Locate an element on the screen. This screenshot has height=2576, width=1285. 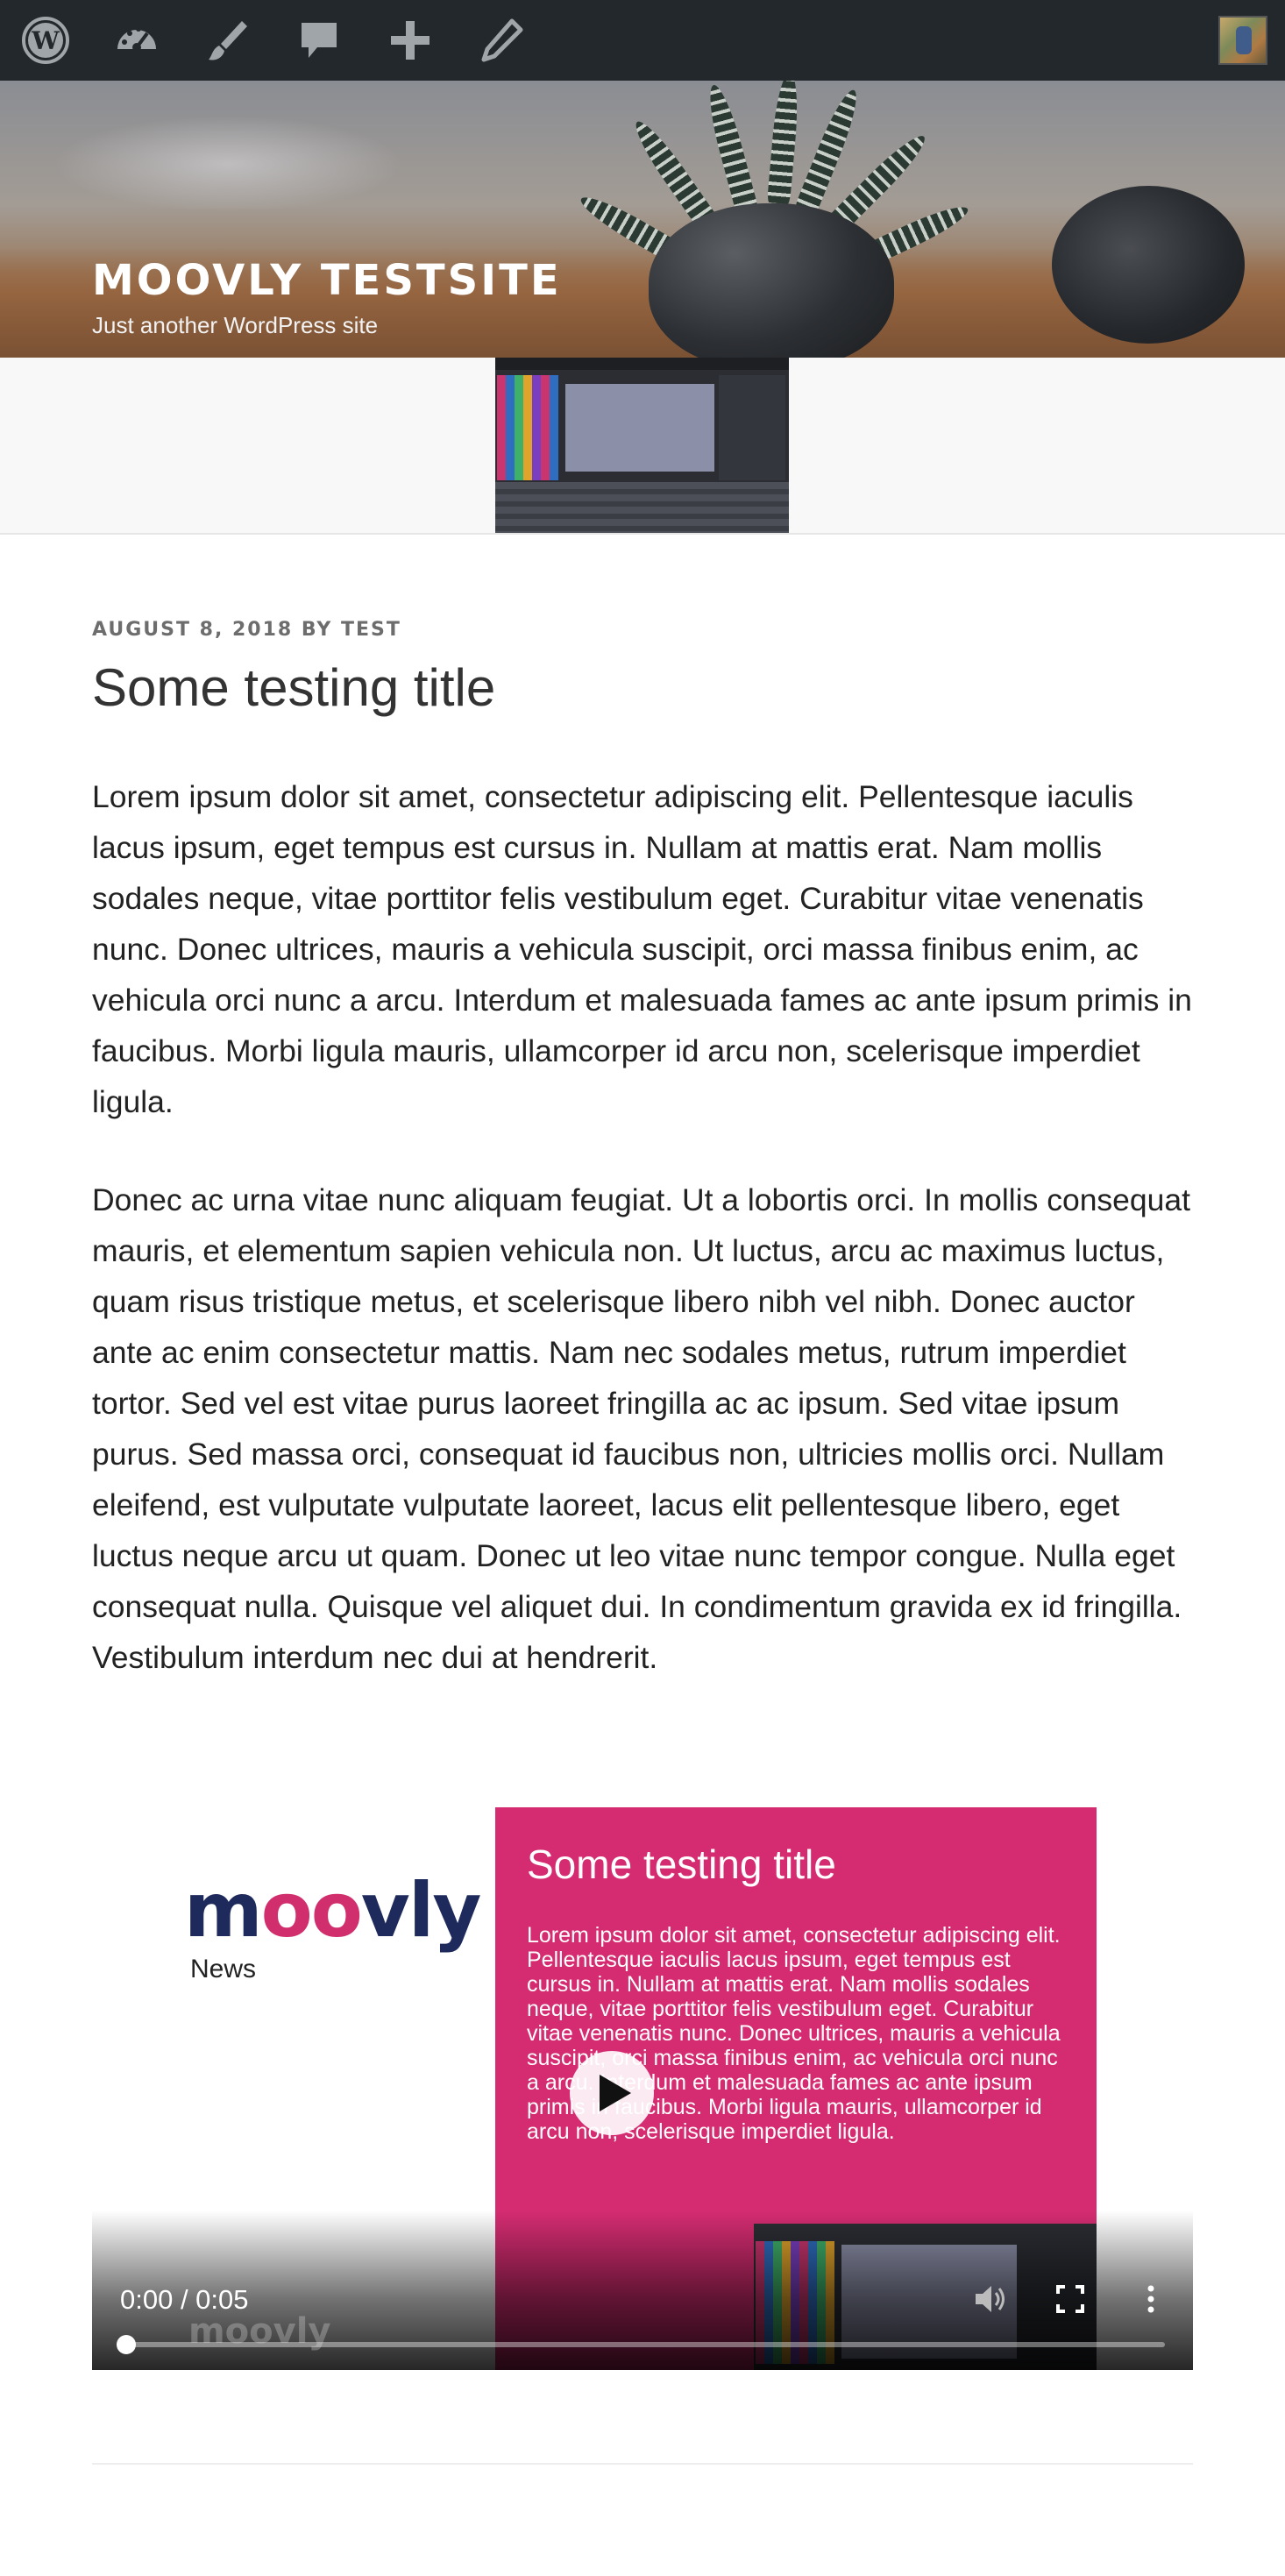
featured-media is located at coordinates (642, 446).